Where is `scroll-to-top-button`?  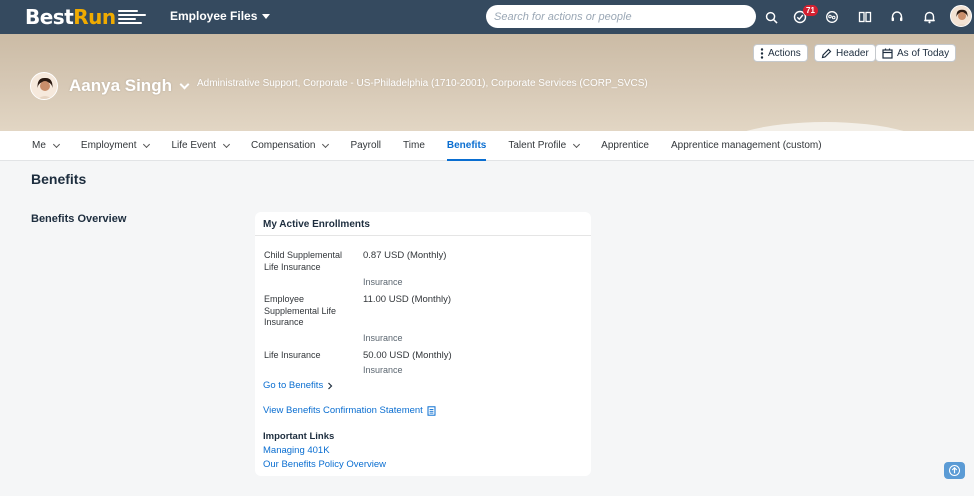 scroll-to-top-button is located at coordinates (954, 470).